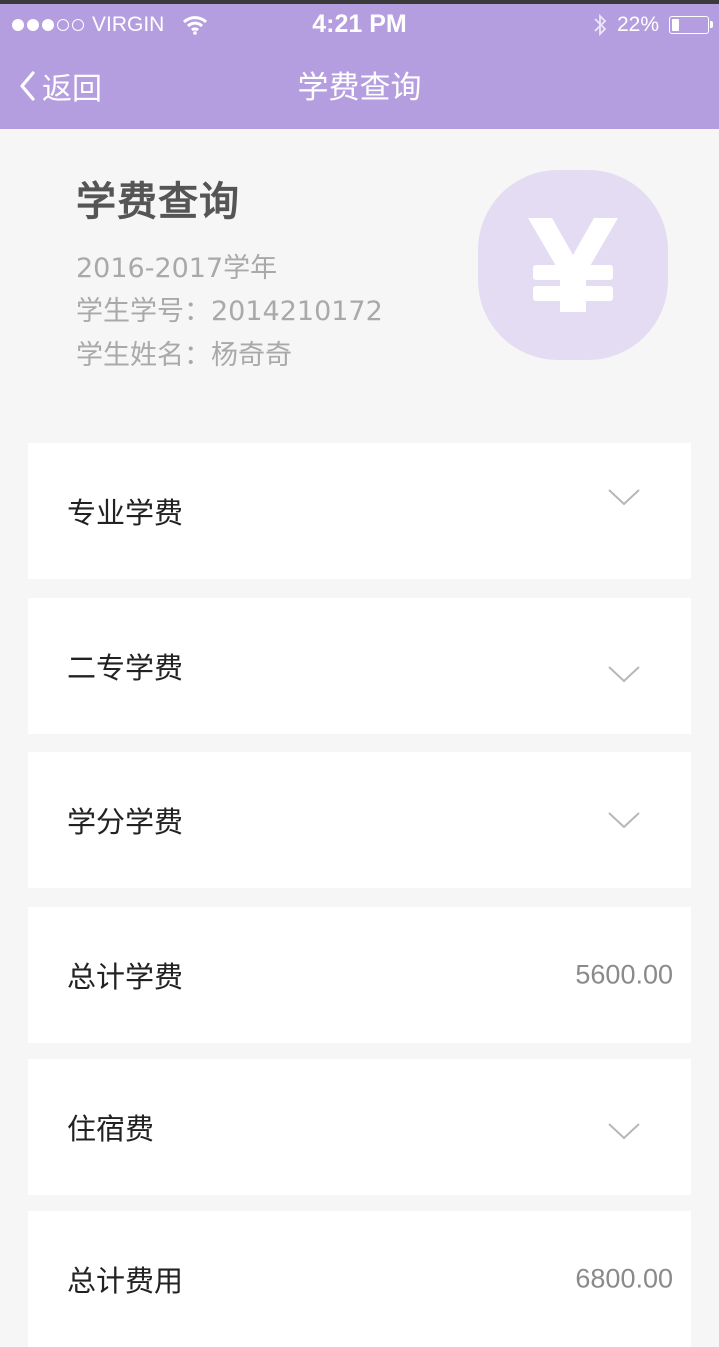 This screenshot has width=719, height=1347. Describe the element at coordinates (184, 355) in the screenshot. I see `student-name: 学生姓名：杨奇奇` at that location.